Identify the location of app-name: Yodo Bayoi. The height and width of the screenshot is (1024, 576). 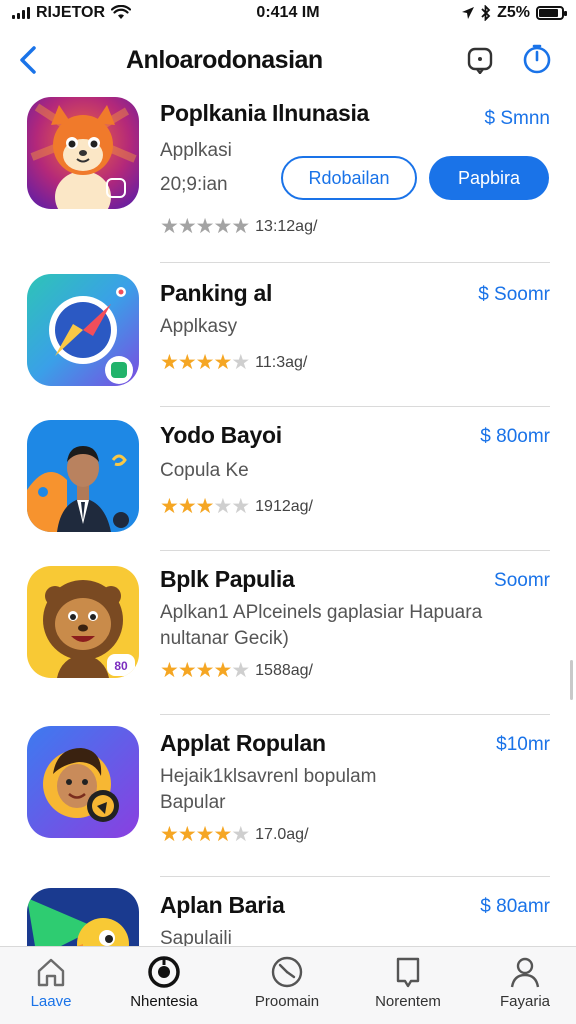
(221, 435).